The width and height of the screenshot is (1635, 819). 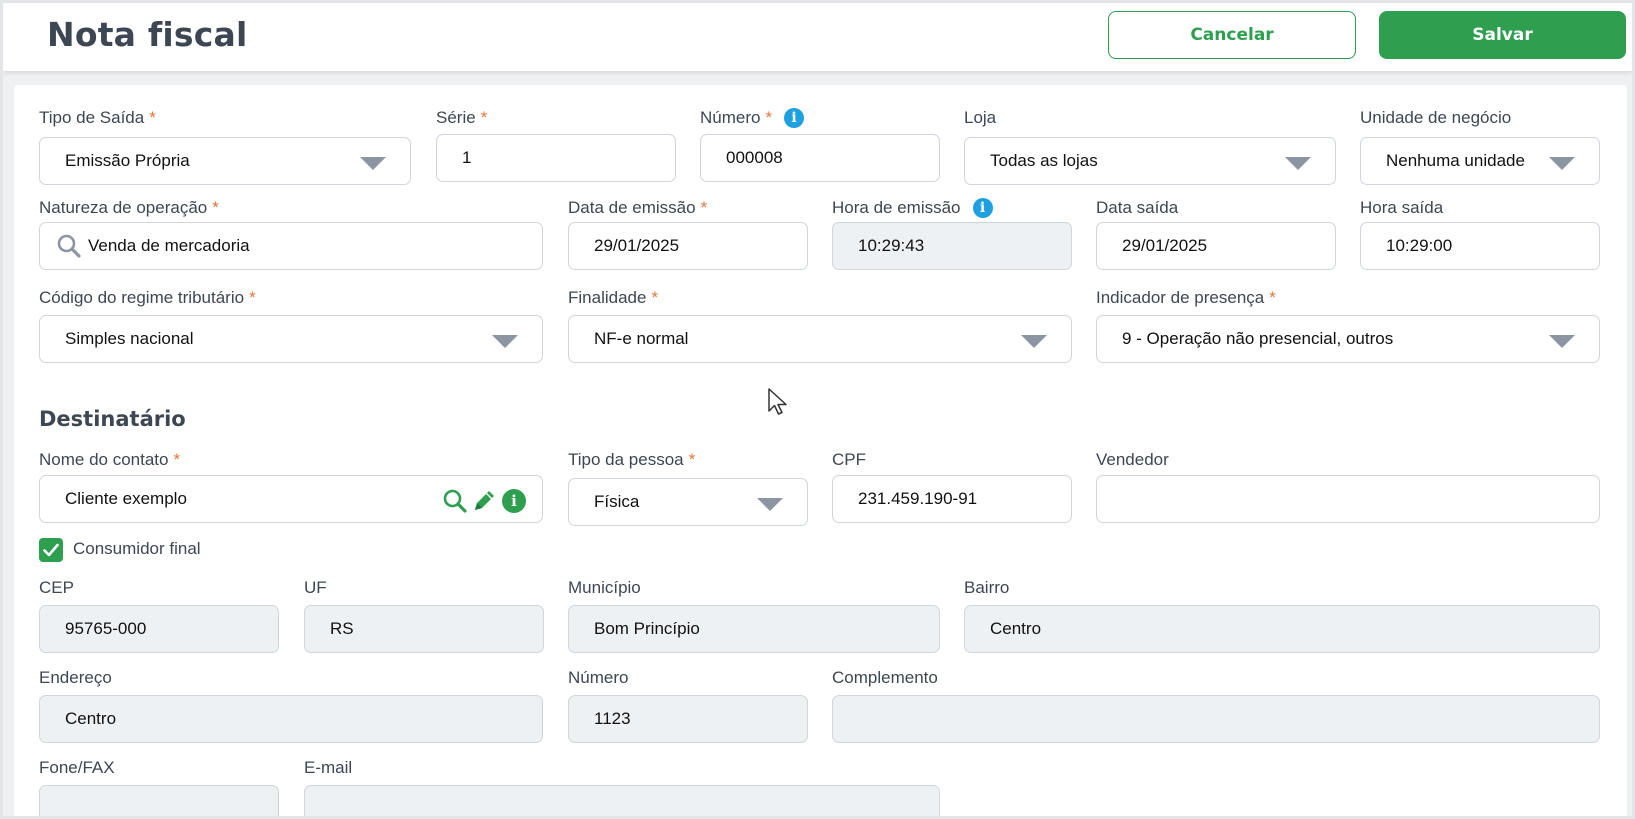 I want to click on complemento-label: Complemento, so click(x=885, y=677).